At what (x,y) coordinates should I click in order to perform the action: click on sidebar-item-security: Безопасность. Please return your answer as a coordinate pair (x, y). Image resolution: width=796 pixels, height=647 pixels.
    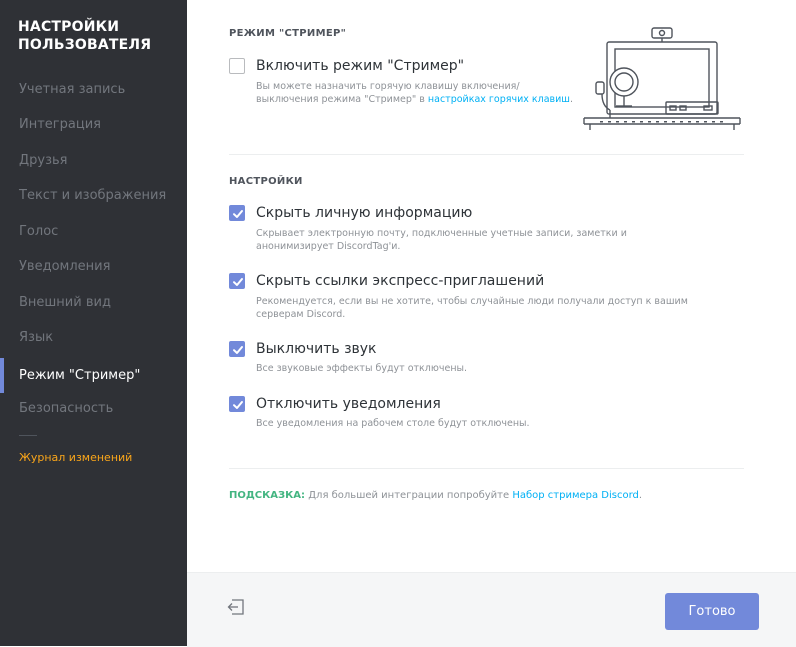
    Looking at the image, I should click on (93, 409).